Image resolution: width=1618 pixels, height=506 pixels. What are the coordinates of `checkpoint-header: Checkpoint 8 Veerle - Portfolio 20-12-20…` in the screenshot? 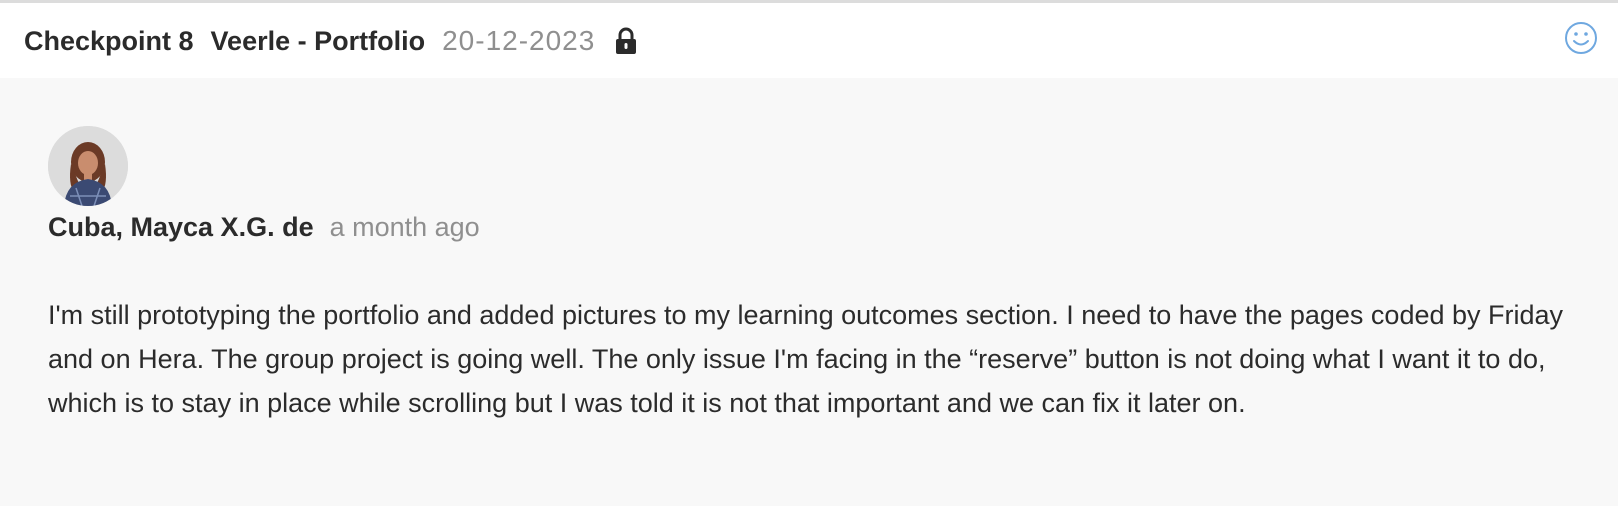 It's located at (809, 40).